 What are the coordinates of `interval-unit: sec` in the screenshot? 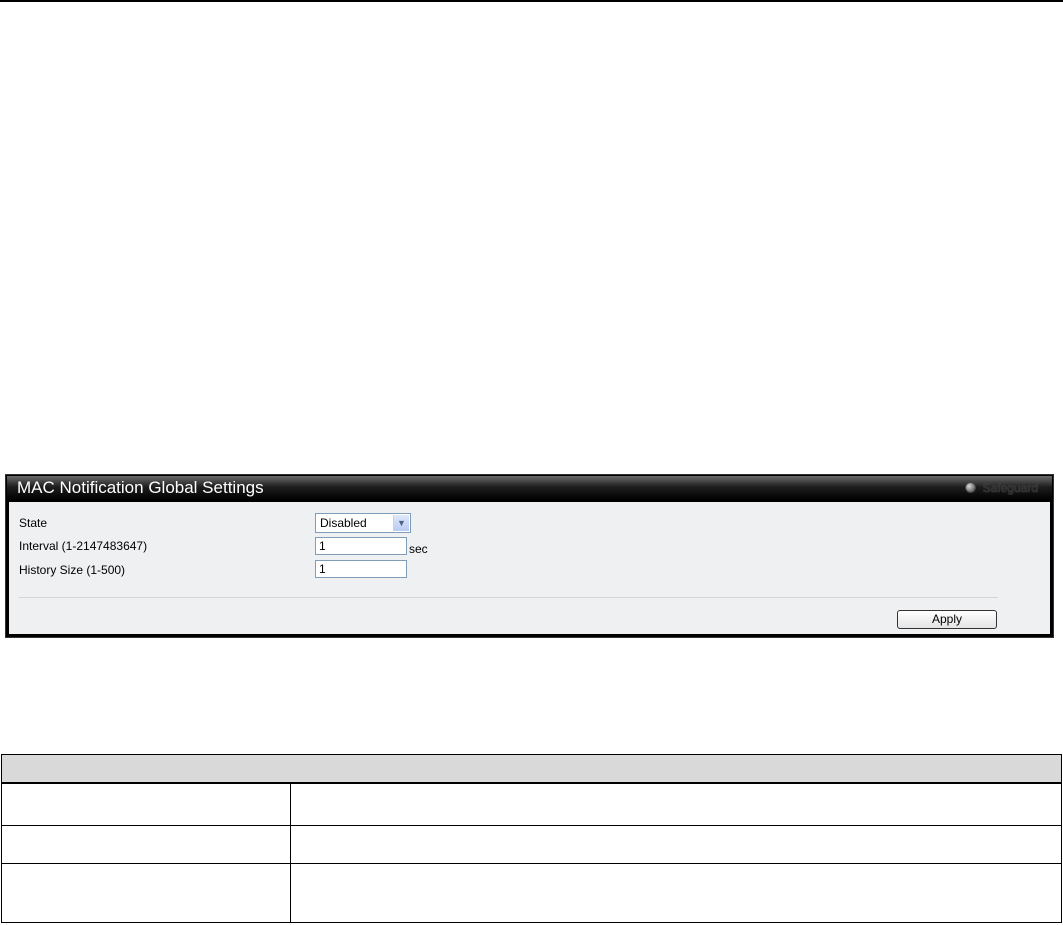 It's located at (418, 549).